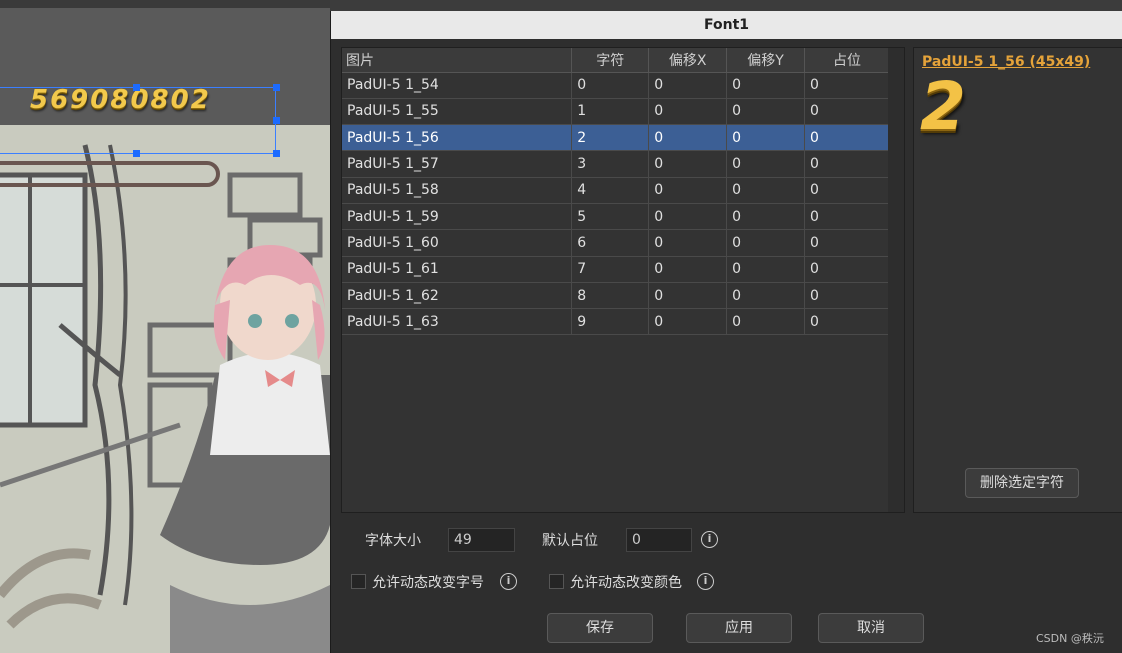  What do you see at coordinates (610, 85) in the screenshot?
I see `cell-char: 0` at bounding box center [610, 85].